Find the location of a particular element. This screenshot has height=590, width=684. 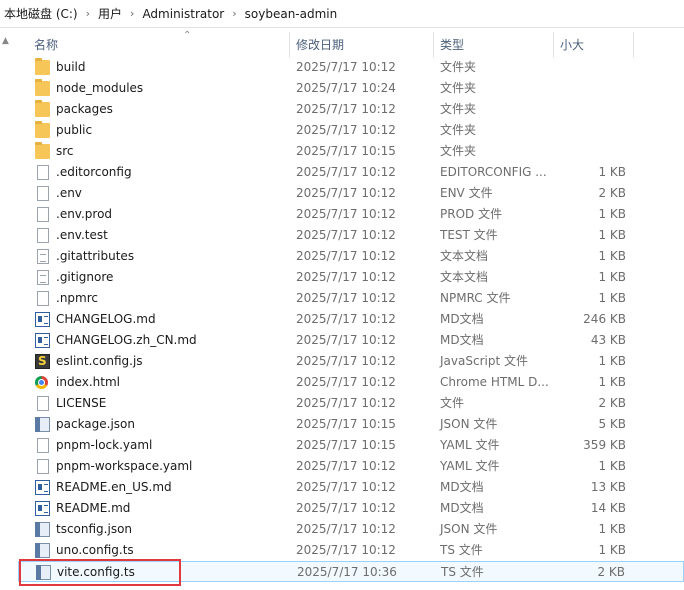

column-header-name-label: 名称 is located at coordinates (46, 45).